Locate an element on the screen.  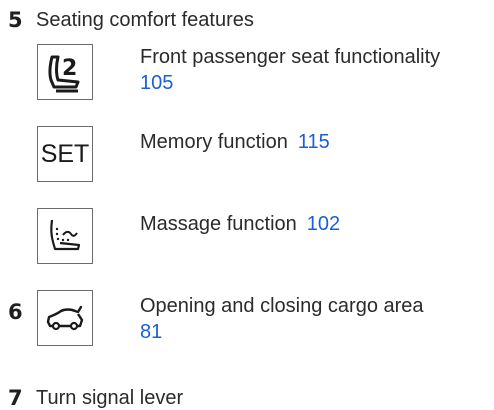
list-item-memory-function: Memory function 115 is located at coordinates (315, 142).